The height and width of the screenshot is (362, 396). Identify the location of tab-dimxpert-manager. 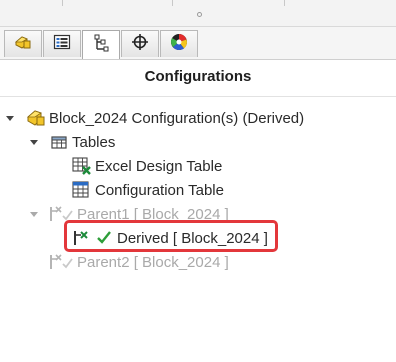
(140, 43).